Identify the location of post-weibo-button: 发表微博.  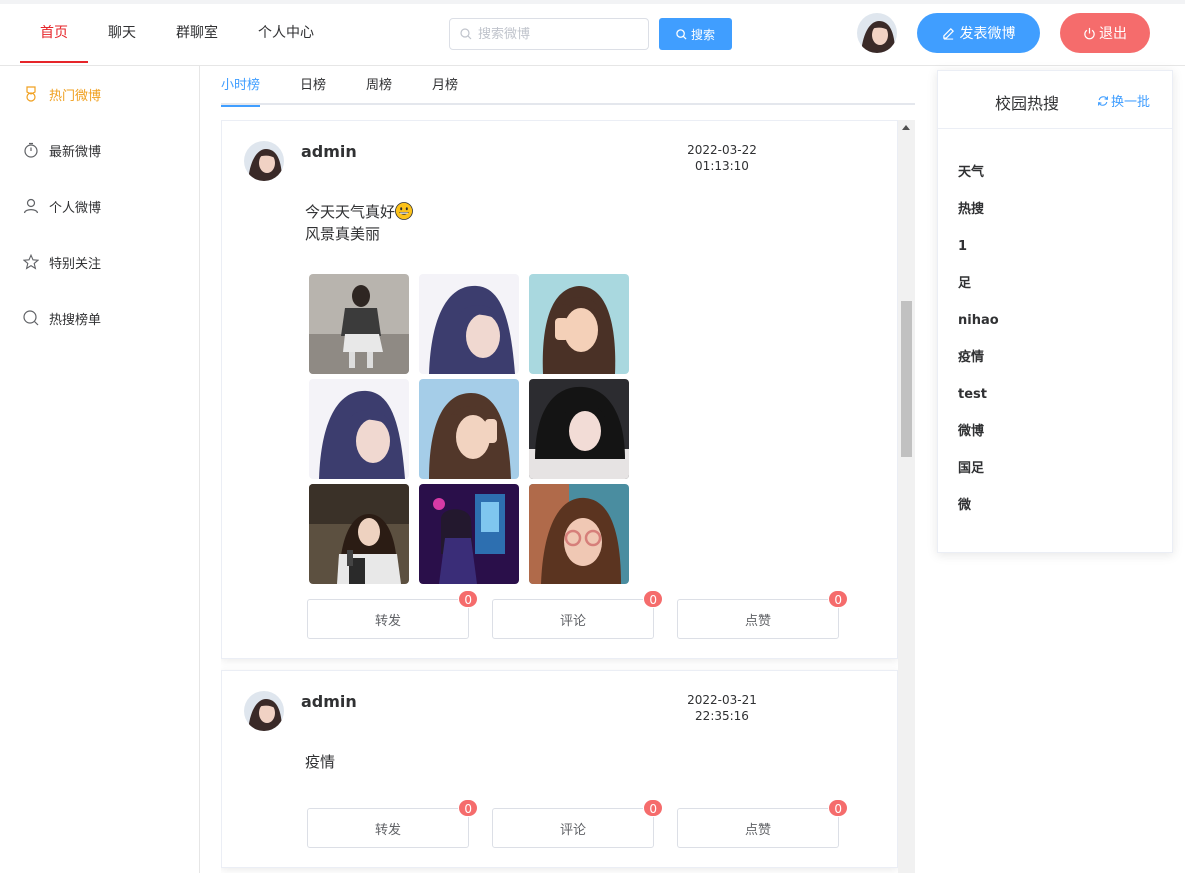
(978, 33).